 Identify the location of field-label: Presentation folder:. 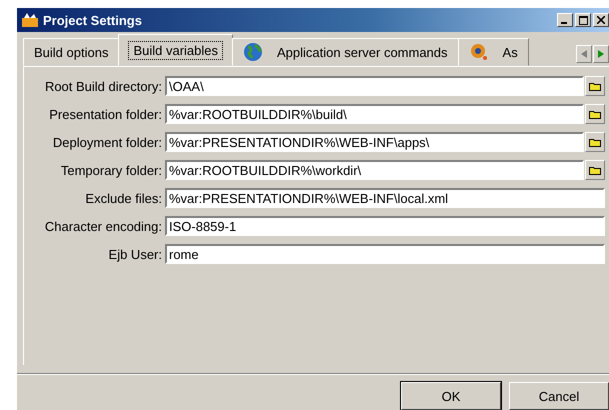
(105, 114).